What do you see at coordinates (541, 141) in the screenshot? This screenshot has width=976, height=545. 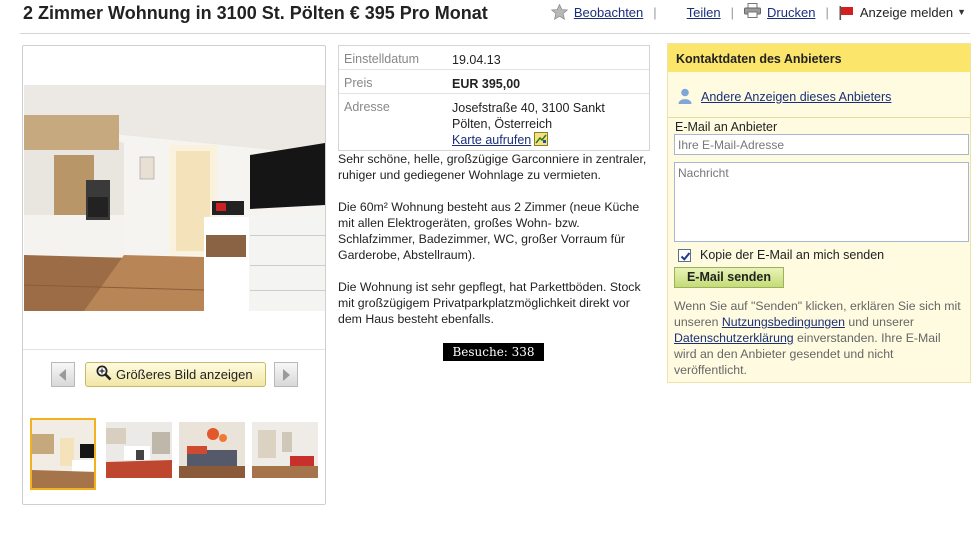 I see `map-icon` at bounding box center [541, 141].